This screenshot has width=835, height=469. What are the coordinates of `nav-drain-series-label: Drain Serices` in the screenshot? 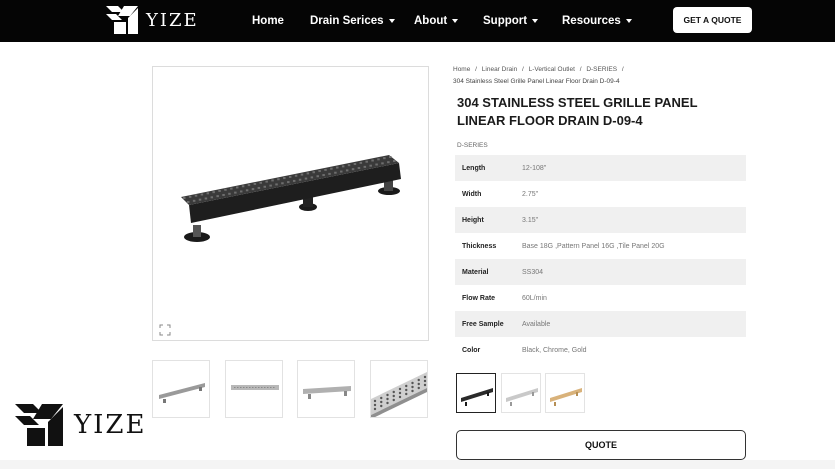 It's located at (347, 21).